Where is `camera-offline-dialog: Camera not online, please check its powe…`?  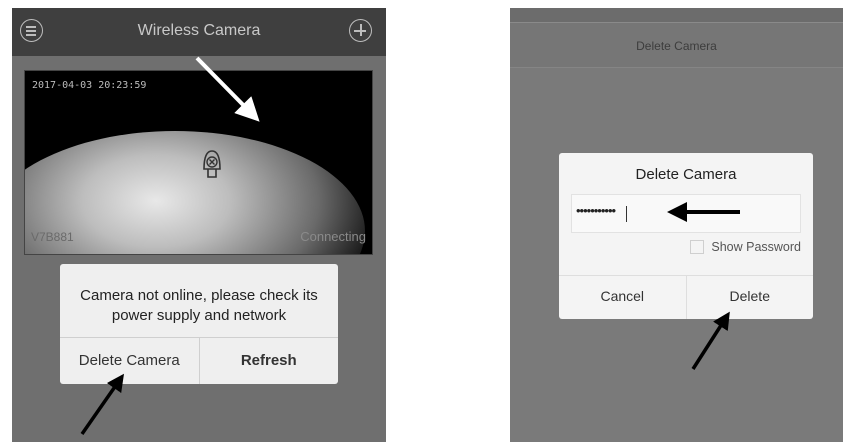 camera-offline-dialog: Camera not online, please check its powe… is located at coordinates (199, 324).